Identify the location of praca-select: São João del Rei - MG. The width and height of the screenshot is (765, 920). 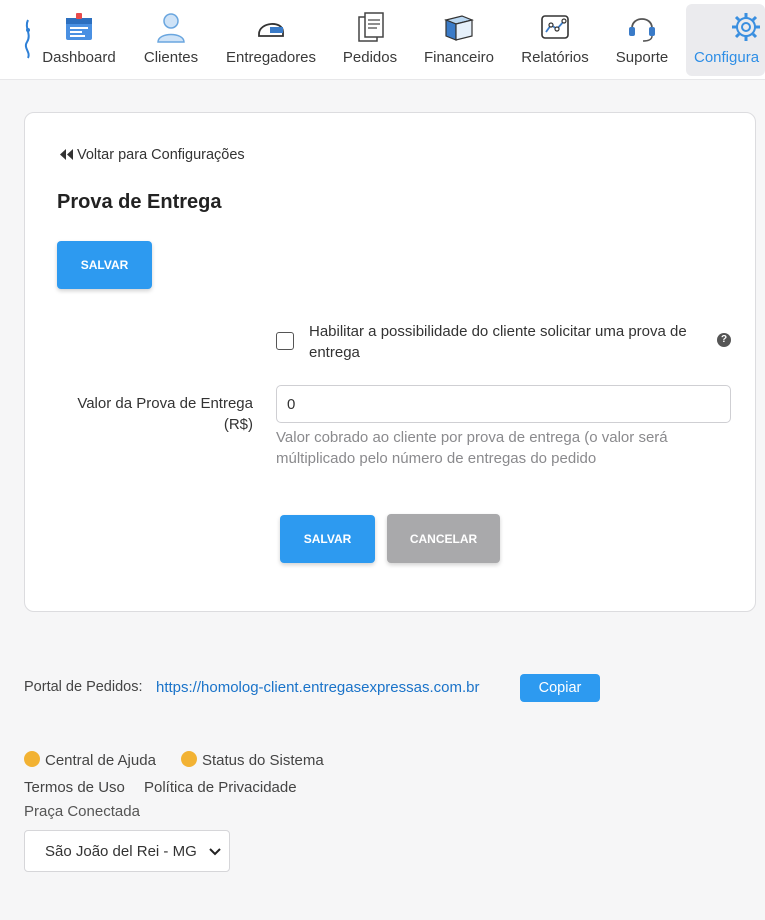
(127, 851).